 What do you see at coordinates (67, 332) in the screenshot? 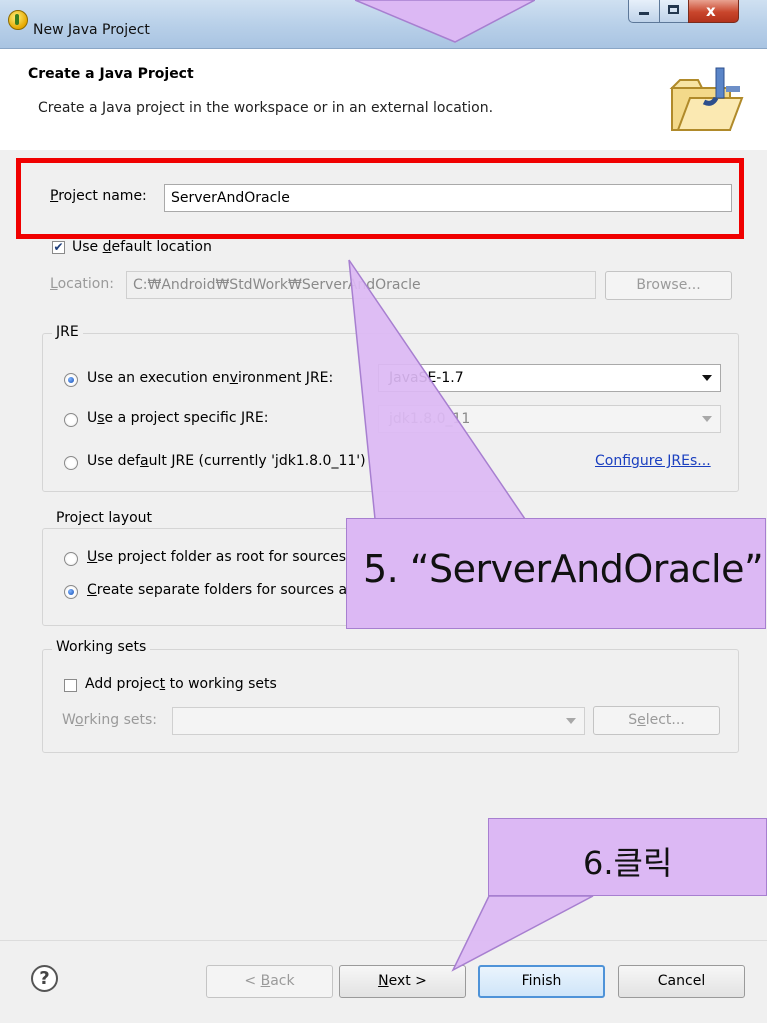
I see `jre-group-title: JRE` at bounding box center [67, 332].